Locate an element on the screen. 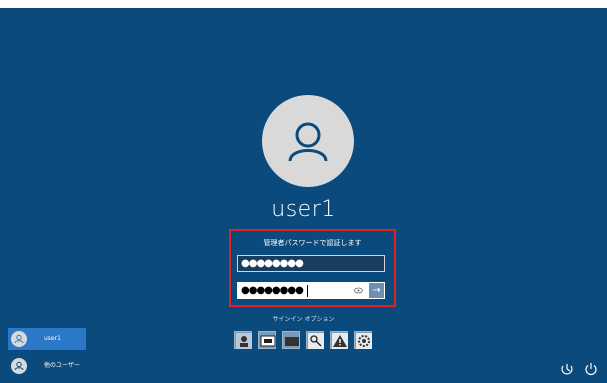 The height and width of the screenshot is (383, 607). warning-icon is located at coordinates (339, 340).